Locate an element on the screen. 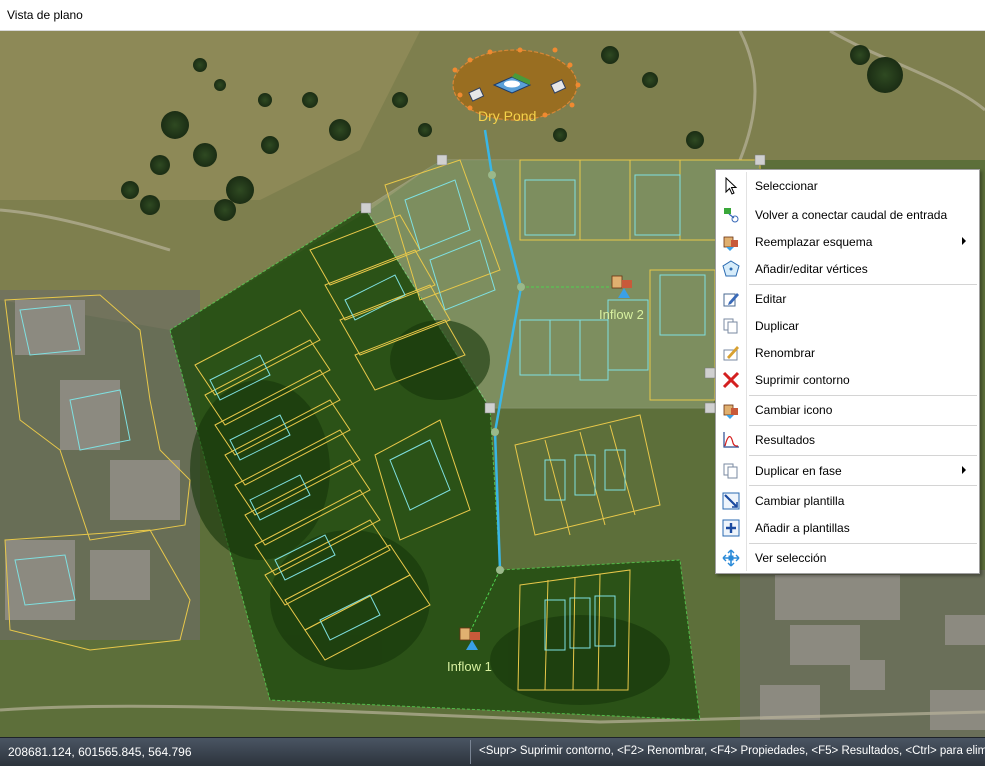 This screenshot has height=766, width=985. menu-item-duplicar: Duplicar is located at coordinates (848, 326).